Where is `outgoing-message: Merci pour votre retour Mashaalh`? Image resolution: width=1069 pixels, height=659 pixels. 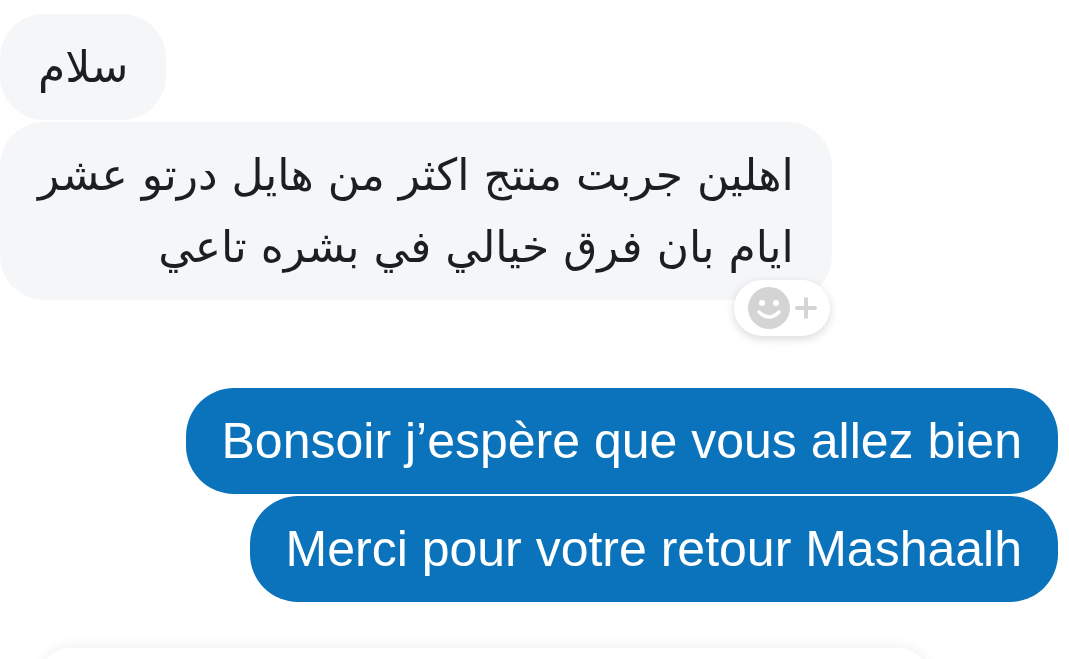 outgoing-message: Merci pour votre retour Mashaalh is located at coordinates (653, 549).